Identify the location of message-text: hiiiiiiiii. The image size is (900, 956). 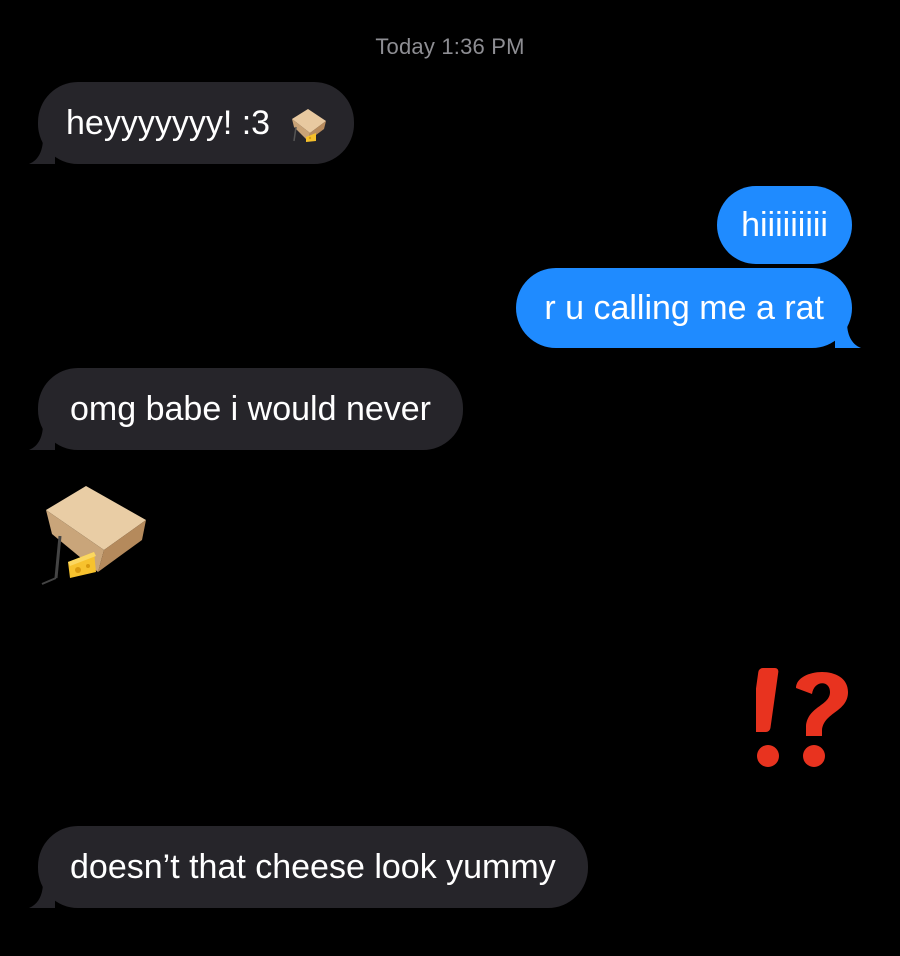
(784, 225).